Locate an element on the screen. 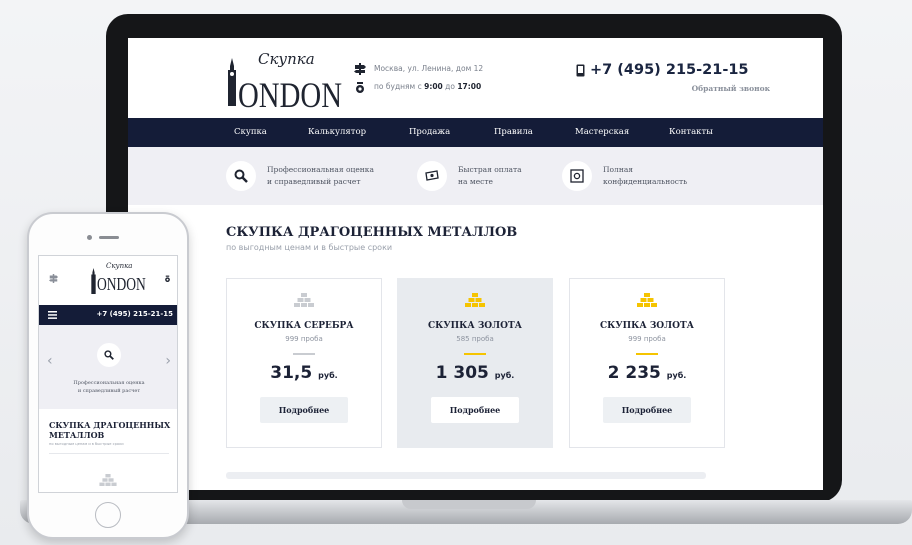  phone-speaker is located at coordinates (109, 237).